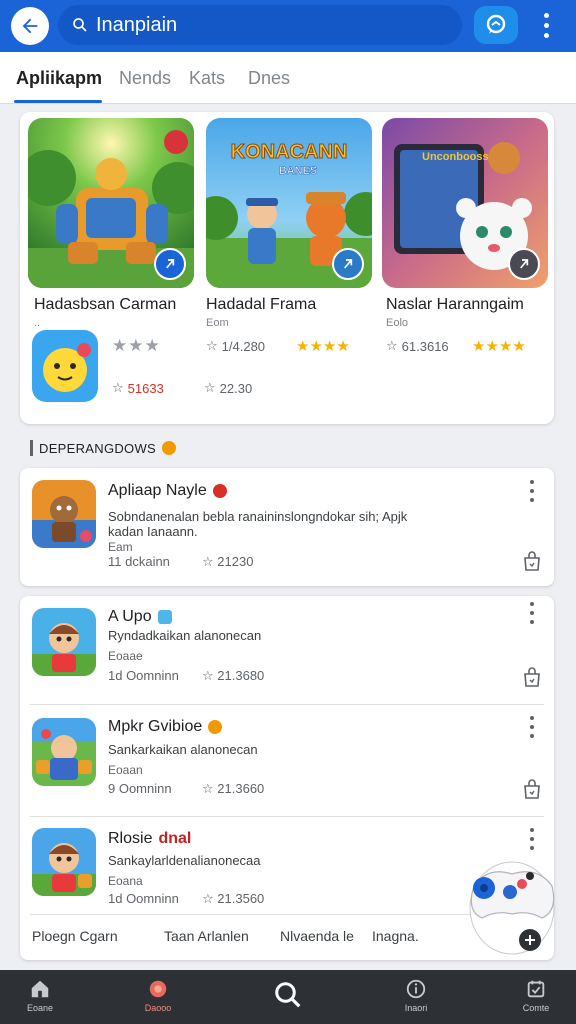 The width and height of the screenshot is (576, 1024). What do you see at coordinates (455, 157) in the screenshot?
I see `featured-game-3-art-title: Unconbooss` at bounding box center [455, 157].